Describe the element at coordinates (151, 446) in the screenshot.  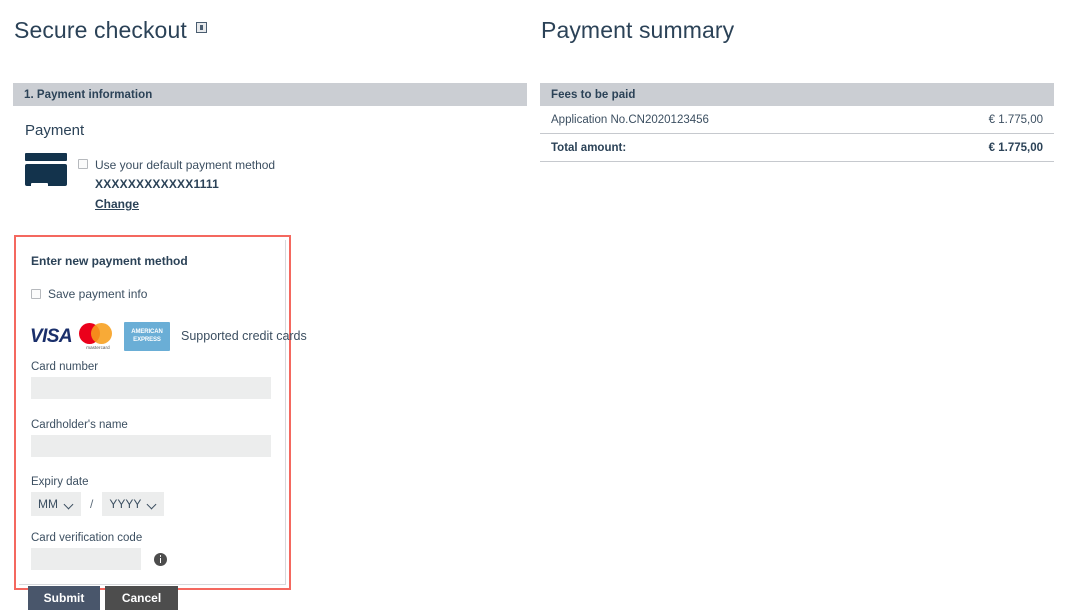
I see `cardholder-name-input` at that location.